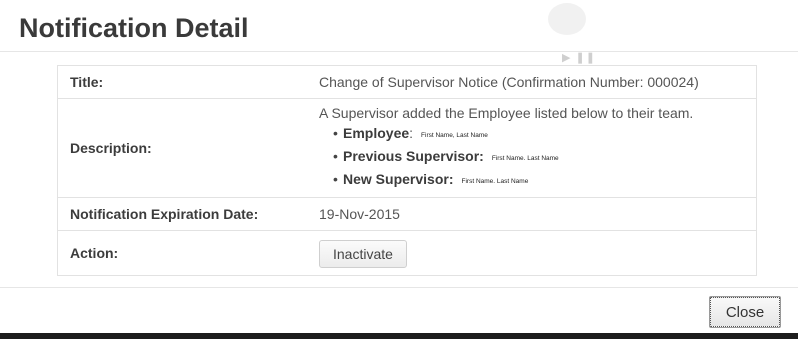 The height and width of the screenshot is (339, 798). What do you see at coordinates (525, 158) in the screenshot?
I see `previous-supervisor-name: First Name. Last Name` at bounding box center [525, 158].